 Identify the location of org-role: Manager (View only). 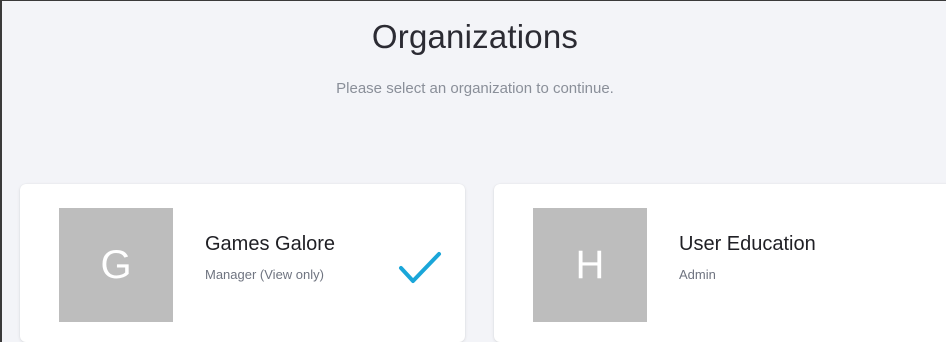
(264, 274).